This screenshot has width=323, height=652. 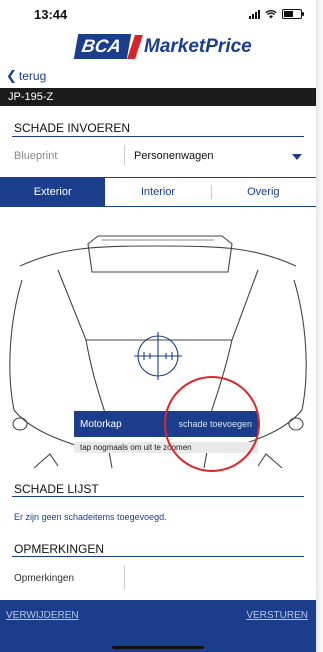 What do you see at coordinates (174, 156) in the screenshot?
I see `blueprint-select: Personenwagen` at bounding box center [174, 156].